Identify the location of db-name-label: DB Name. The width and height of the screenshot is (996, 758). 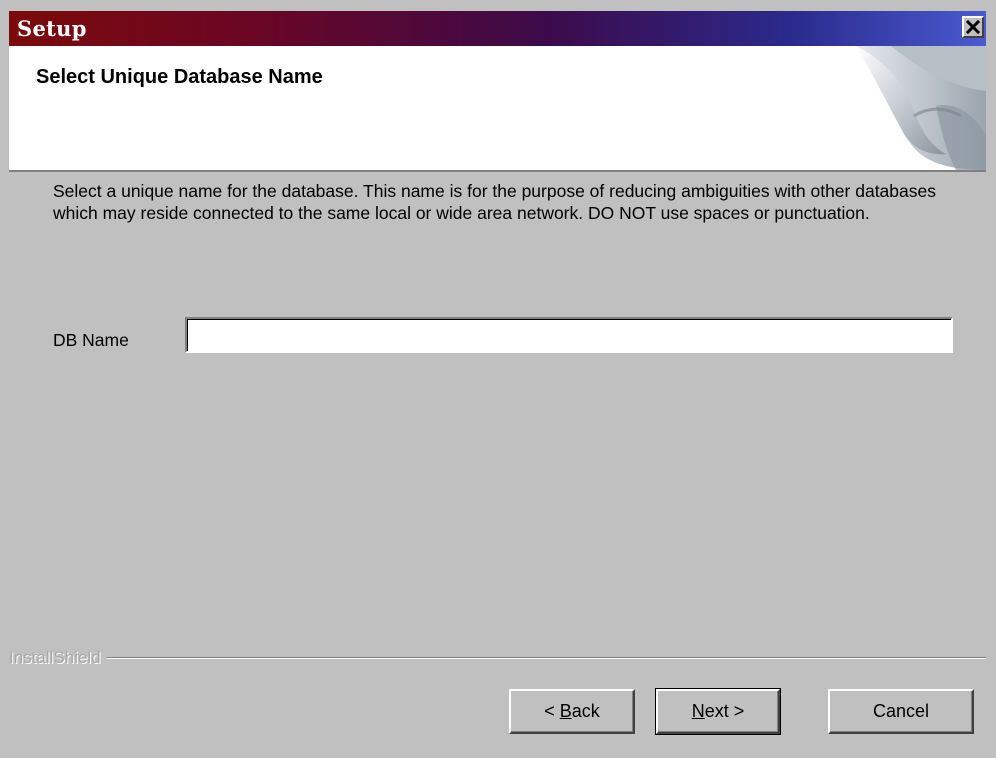
(91, 340).